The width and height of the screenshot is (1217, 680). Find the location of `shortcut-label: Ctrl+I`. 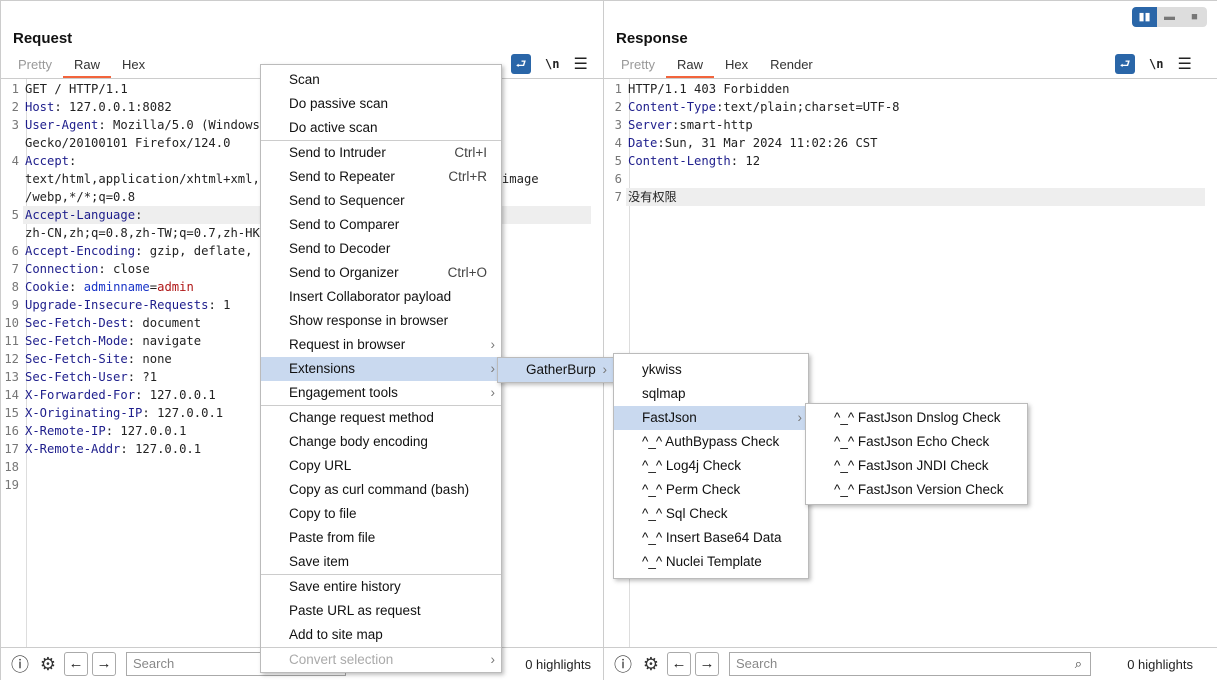

shortcut-label: Ctrl+I is located at coordinates (470, 152).